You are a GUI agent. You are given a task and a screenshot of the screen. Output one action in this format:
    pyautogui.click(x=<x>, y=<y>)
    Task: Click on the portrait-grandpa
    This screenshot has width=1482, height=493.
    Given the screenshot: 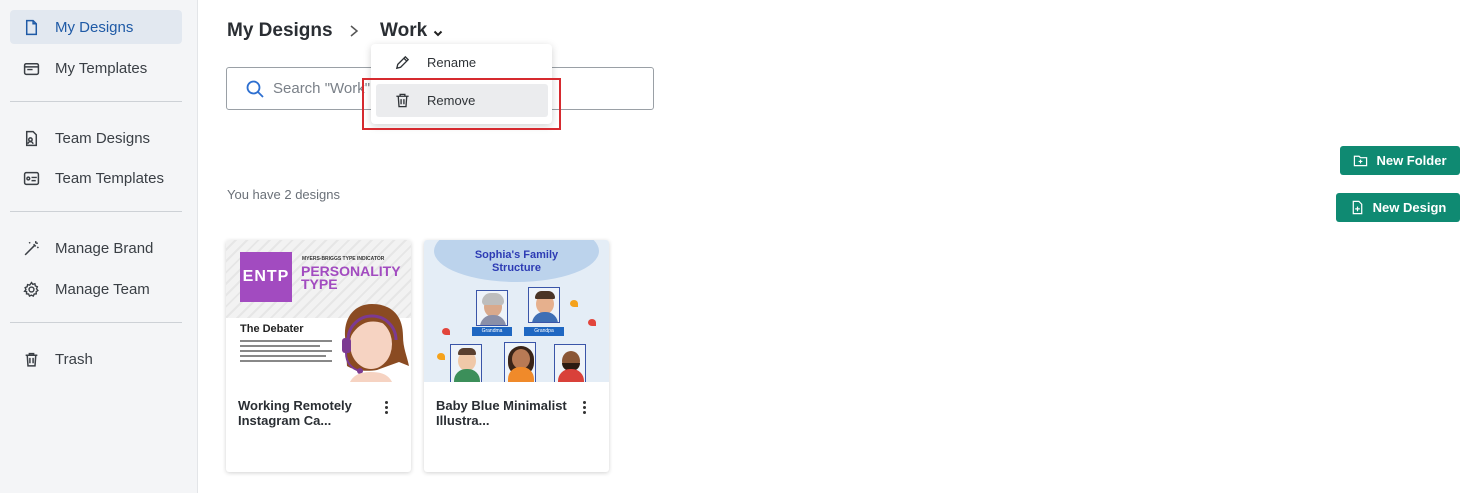 What is the action you would take?
    pyautogui.click(x=544, y=305)
    